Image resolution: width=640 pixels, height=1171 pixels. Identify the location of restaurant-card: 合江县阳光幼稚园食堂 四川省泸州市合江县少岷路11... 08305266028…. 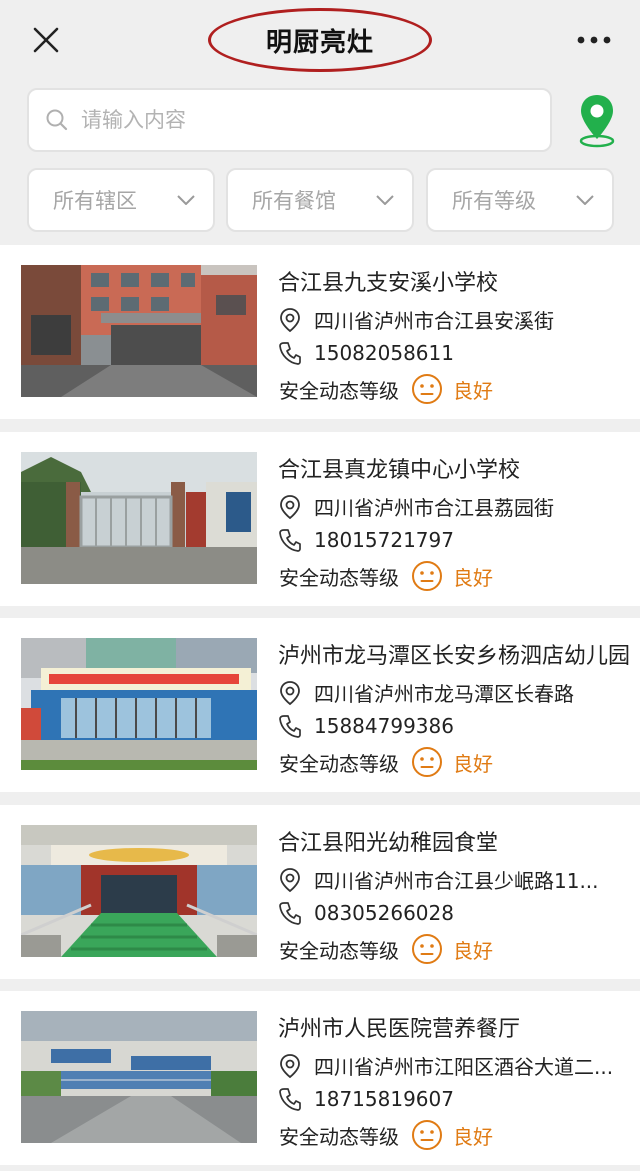
(320, 892).